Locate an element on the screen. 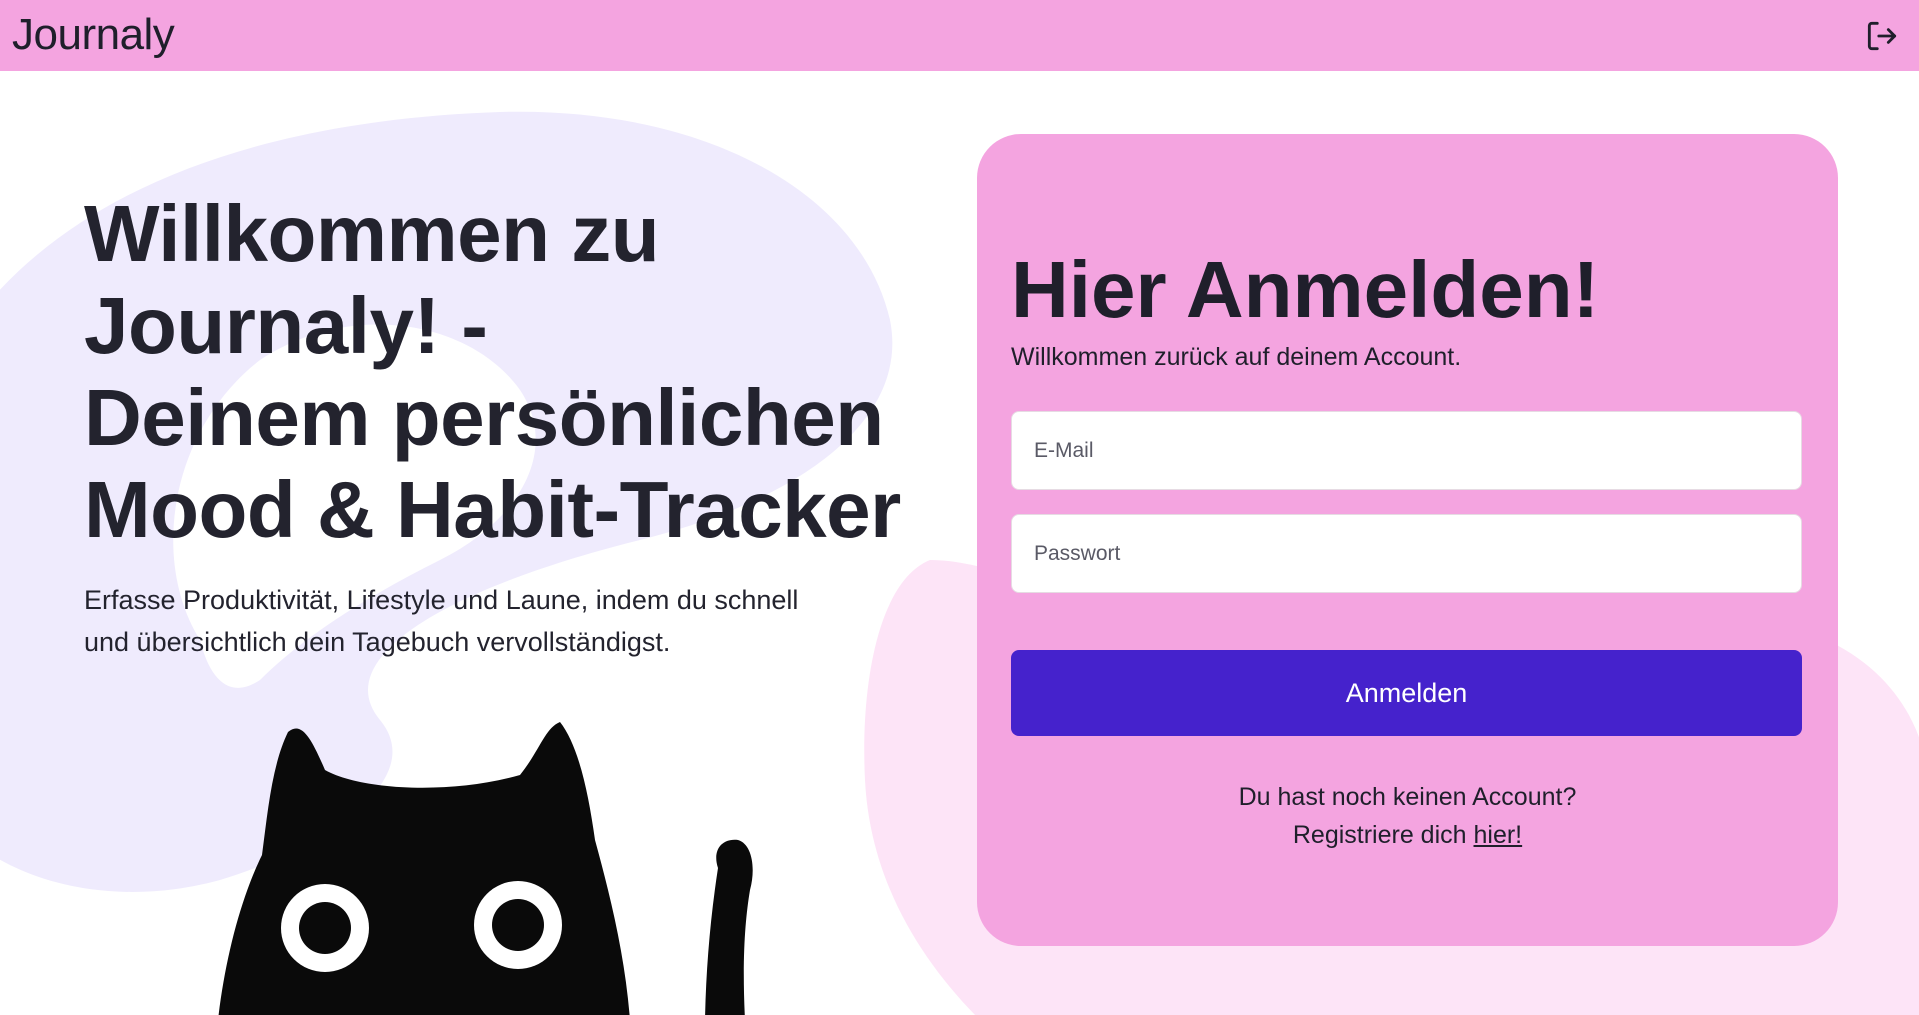 This screenshot has width=1919, height=1015. hero-title-line: Mood & Habit-Tracker is located at coordinates (492, 509).